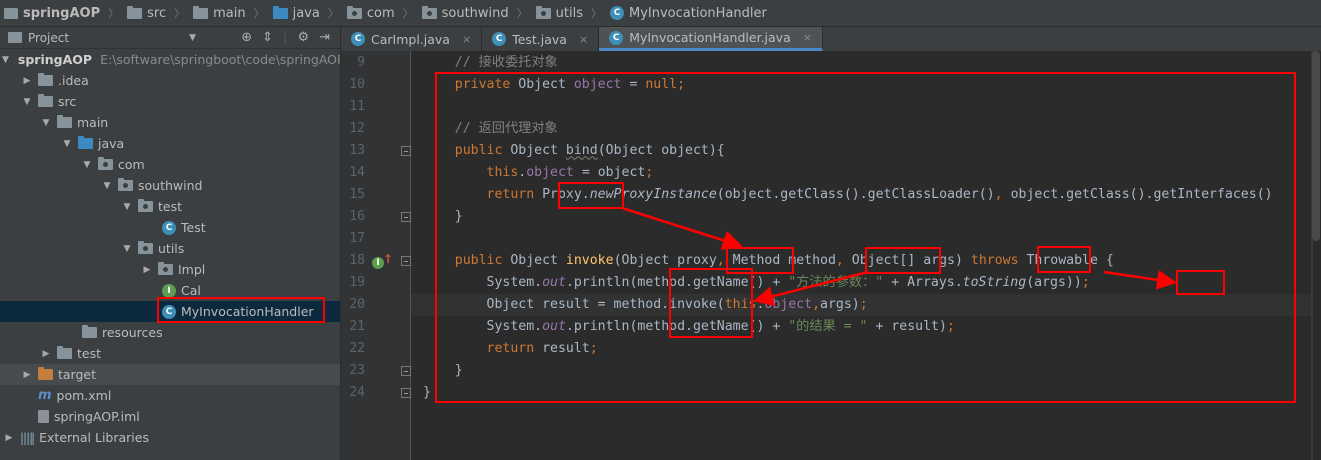  What do you see at coordinates (170, 374) in the screenshot?
I see `tree-item-target: ▶ target` at bounding box center [170, 374].